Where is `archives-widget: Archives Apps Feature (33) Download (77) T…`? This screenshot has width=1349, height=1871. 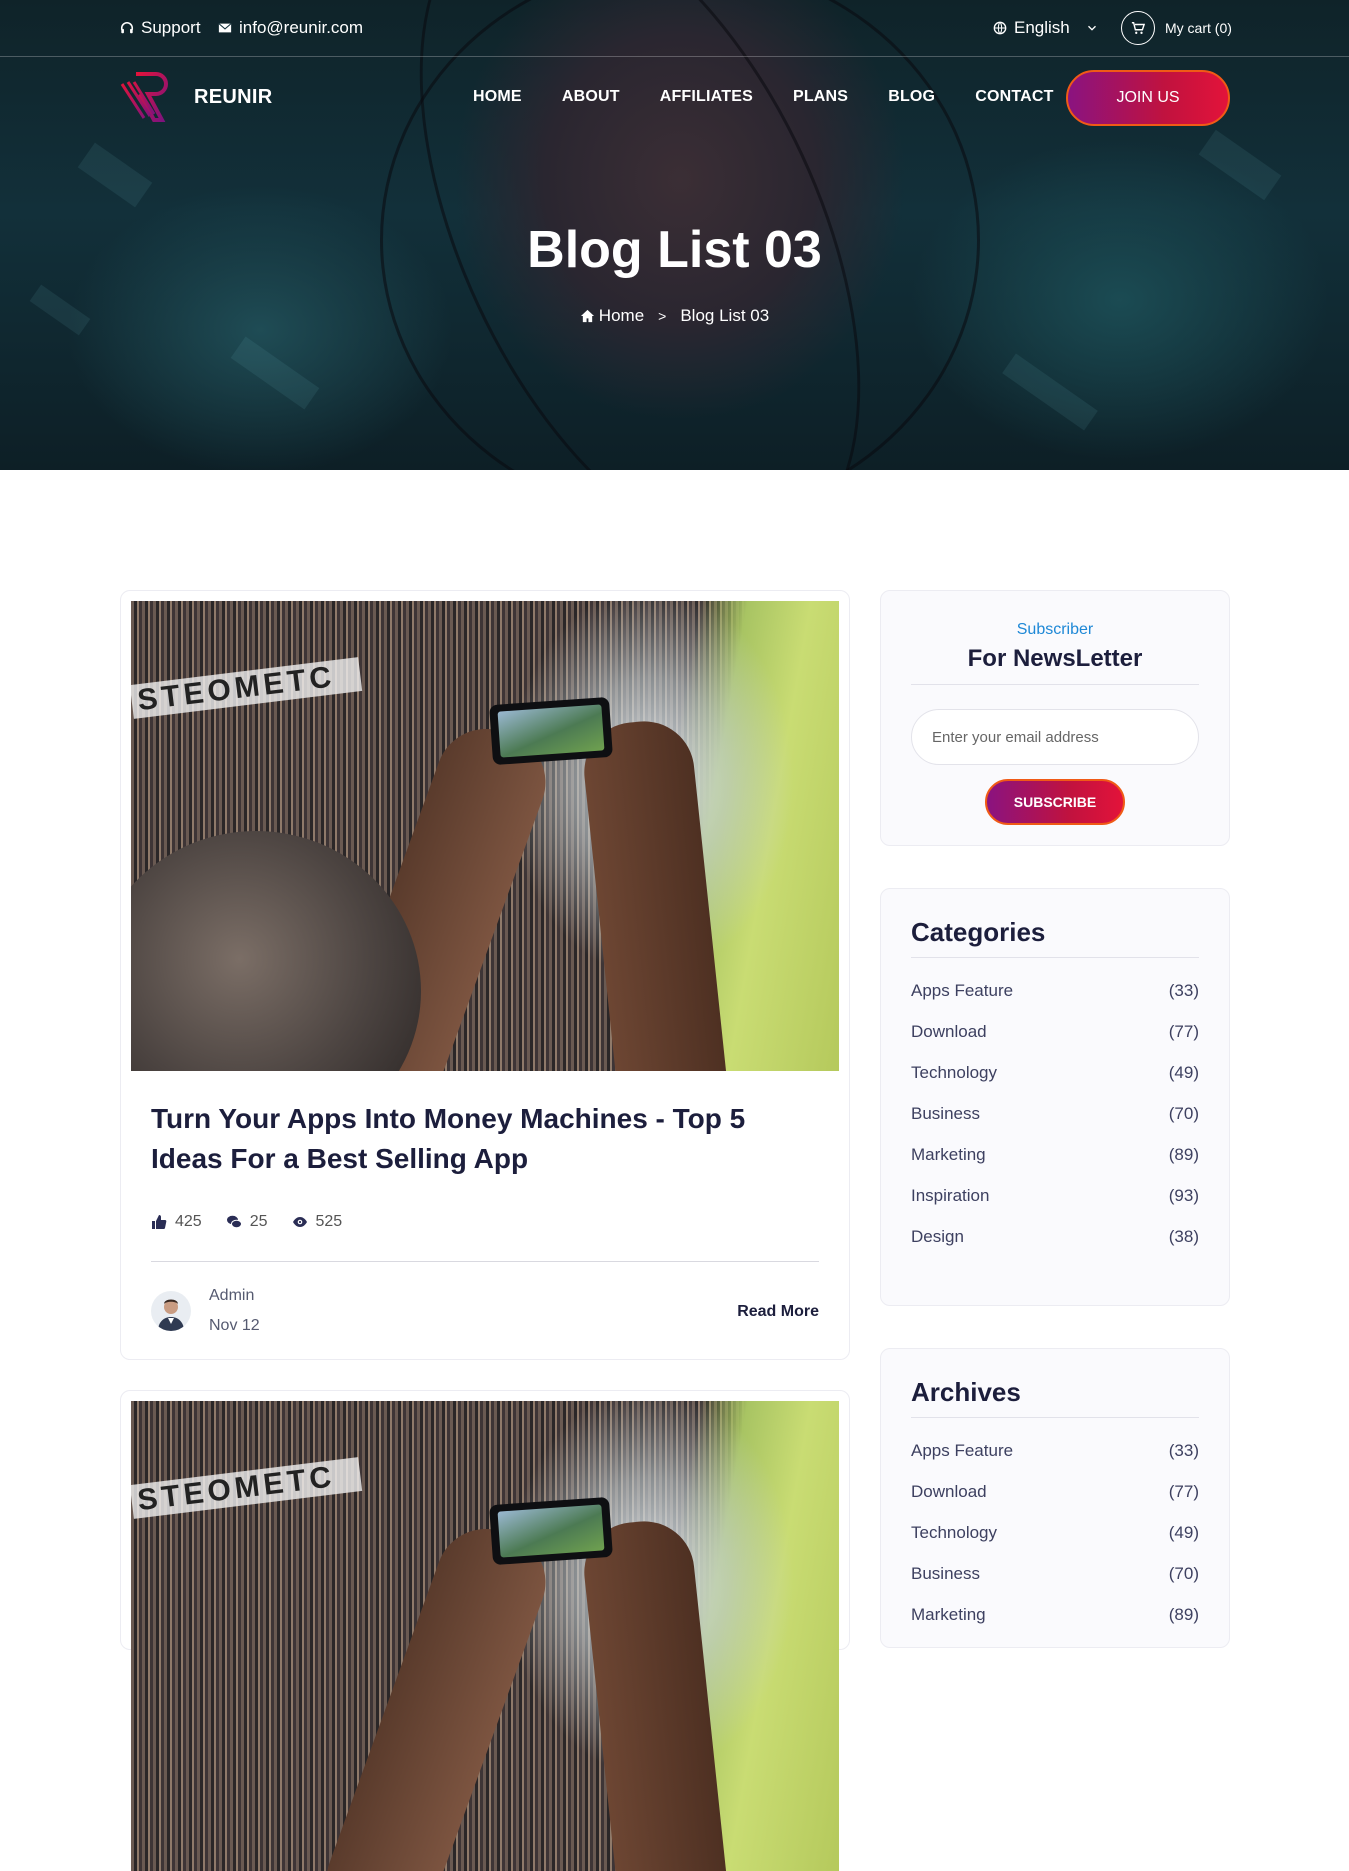 archives-widget: Archives Apps Feature (33) Download (77) T… is located at coordinates (1055, 1498).